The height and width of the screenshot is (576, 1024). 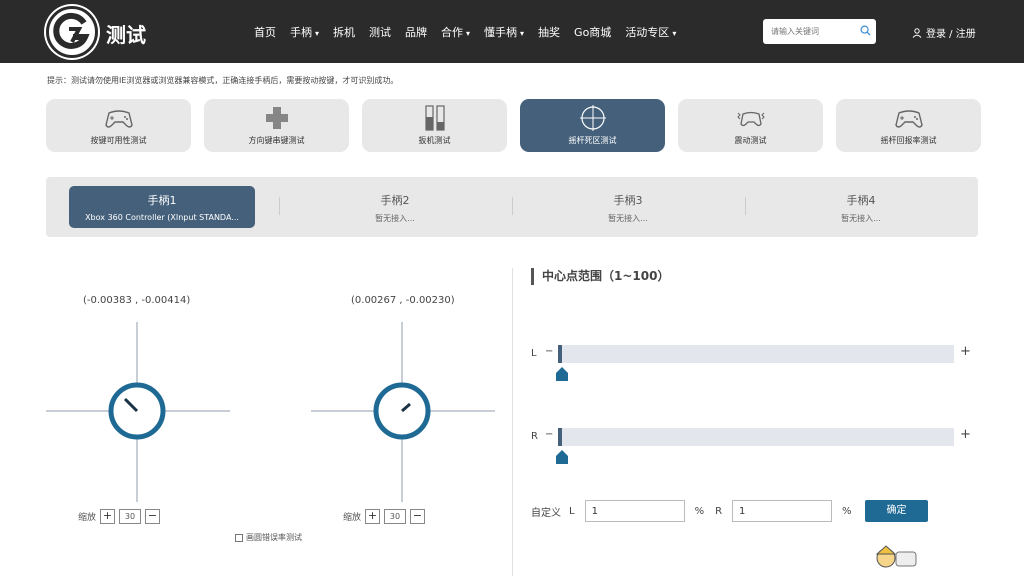 What do you see at coordinates (434, 140) in the screenshot?
I see `mode-card-label: 扳机测试` at bounding box center [434, 140].